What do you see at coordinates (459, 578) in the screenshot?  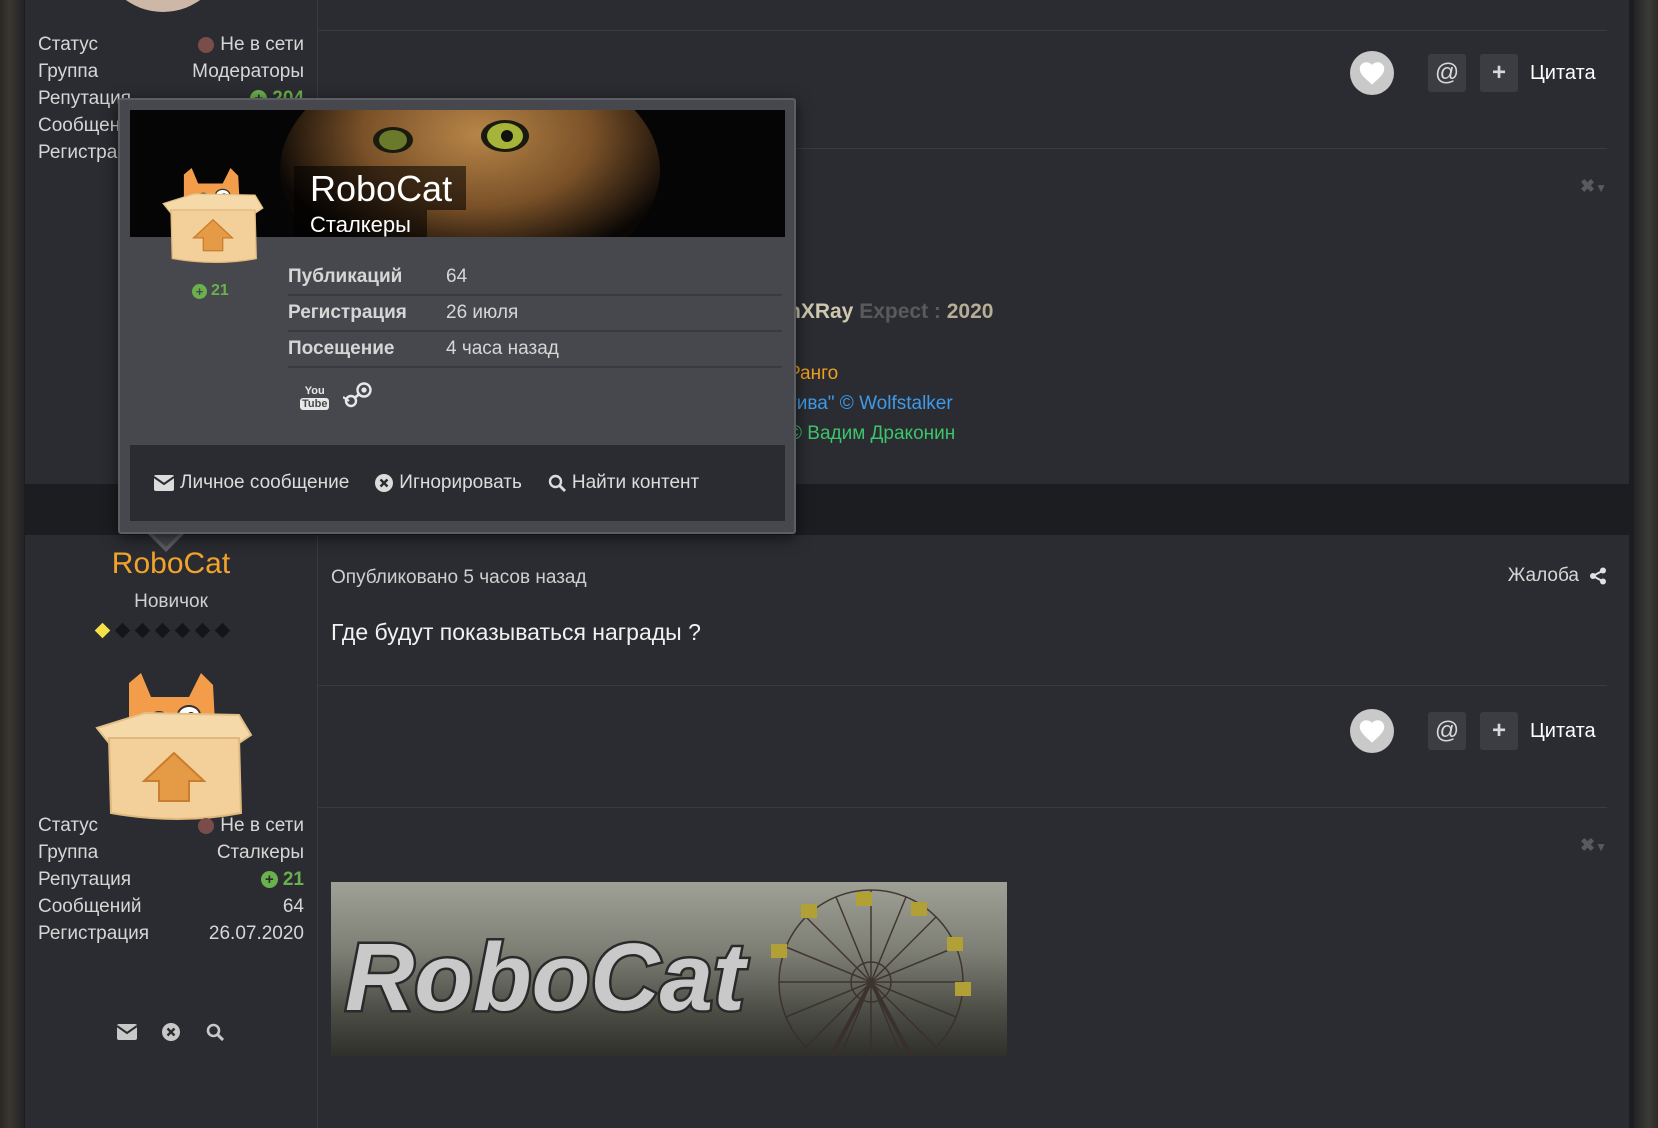 I see `post-published-time: Опубликовано 5 часов назад` at bounding box center [459, 578].